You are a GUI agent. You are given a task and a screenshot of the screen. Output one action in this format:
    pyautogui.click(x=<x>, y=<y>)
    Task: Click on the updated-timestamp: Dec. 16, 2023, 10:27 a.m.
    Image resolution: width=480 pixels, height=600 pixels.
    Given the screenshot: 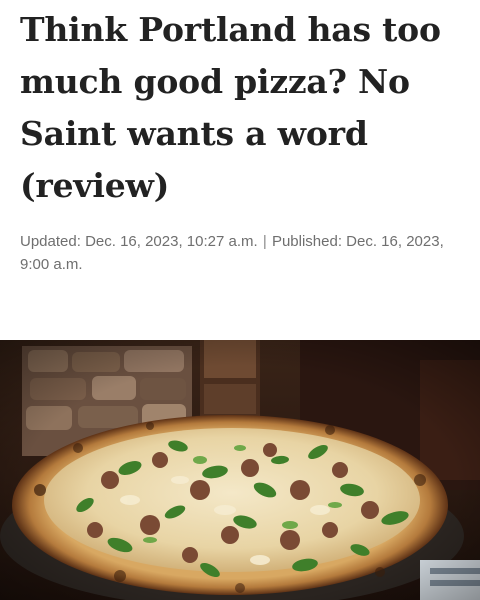 What is the action you would take?
    pyautogui.click(x=171, y=241)
    